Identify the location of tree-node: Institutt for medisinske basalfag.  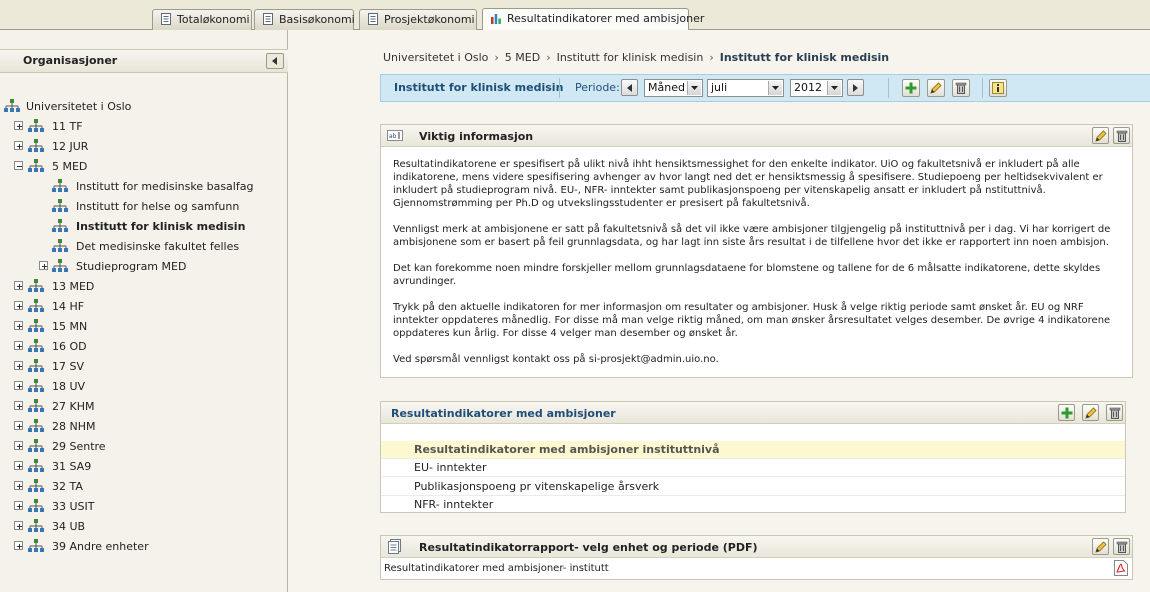
(140, 187).